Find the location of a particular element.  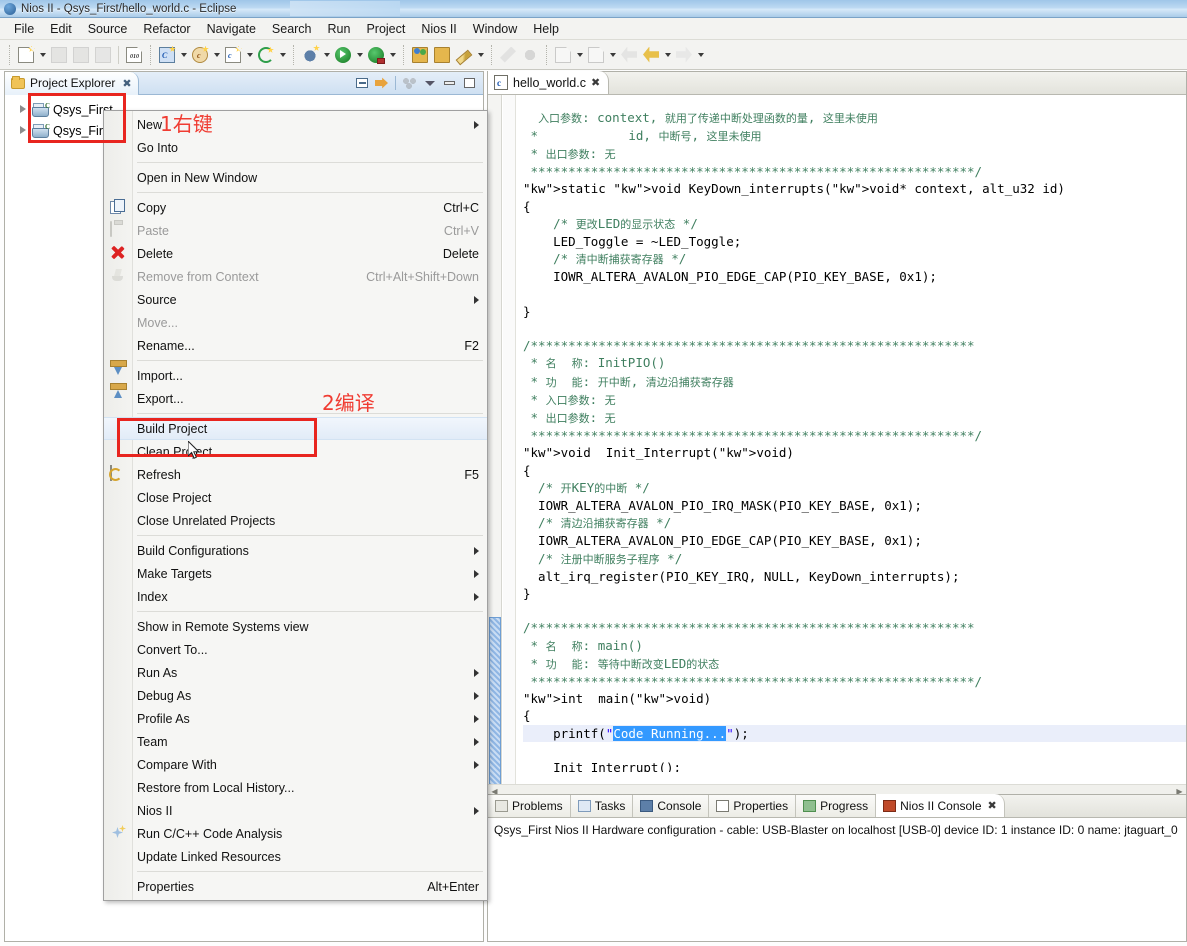

eclipse-icon is located at coordinates (10, 8).